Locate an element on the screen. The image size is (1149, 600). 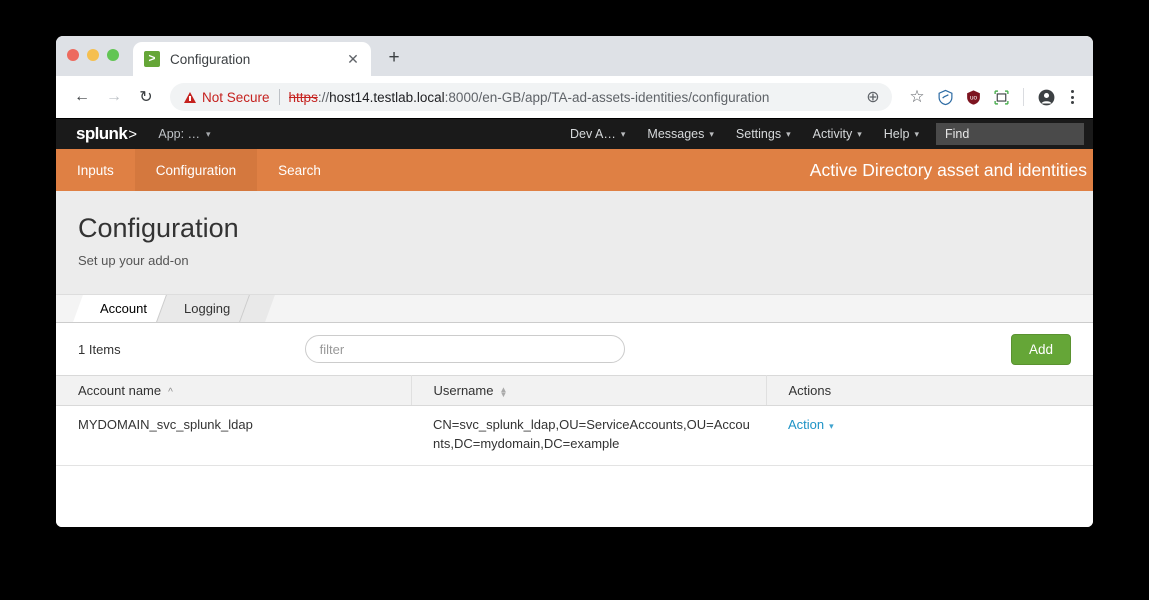
nav-item-activity: Activity ▾ is located at coordinates (837, 134).